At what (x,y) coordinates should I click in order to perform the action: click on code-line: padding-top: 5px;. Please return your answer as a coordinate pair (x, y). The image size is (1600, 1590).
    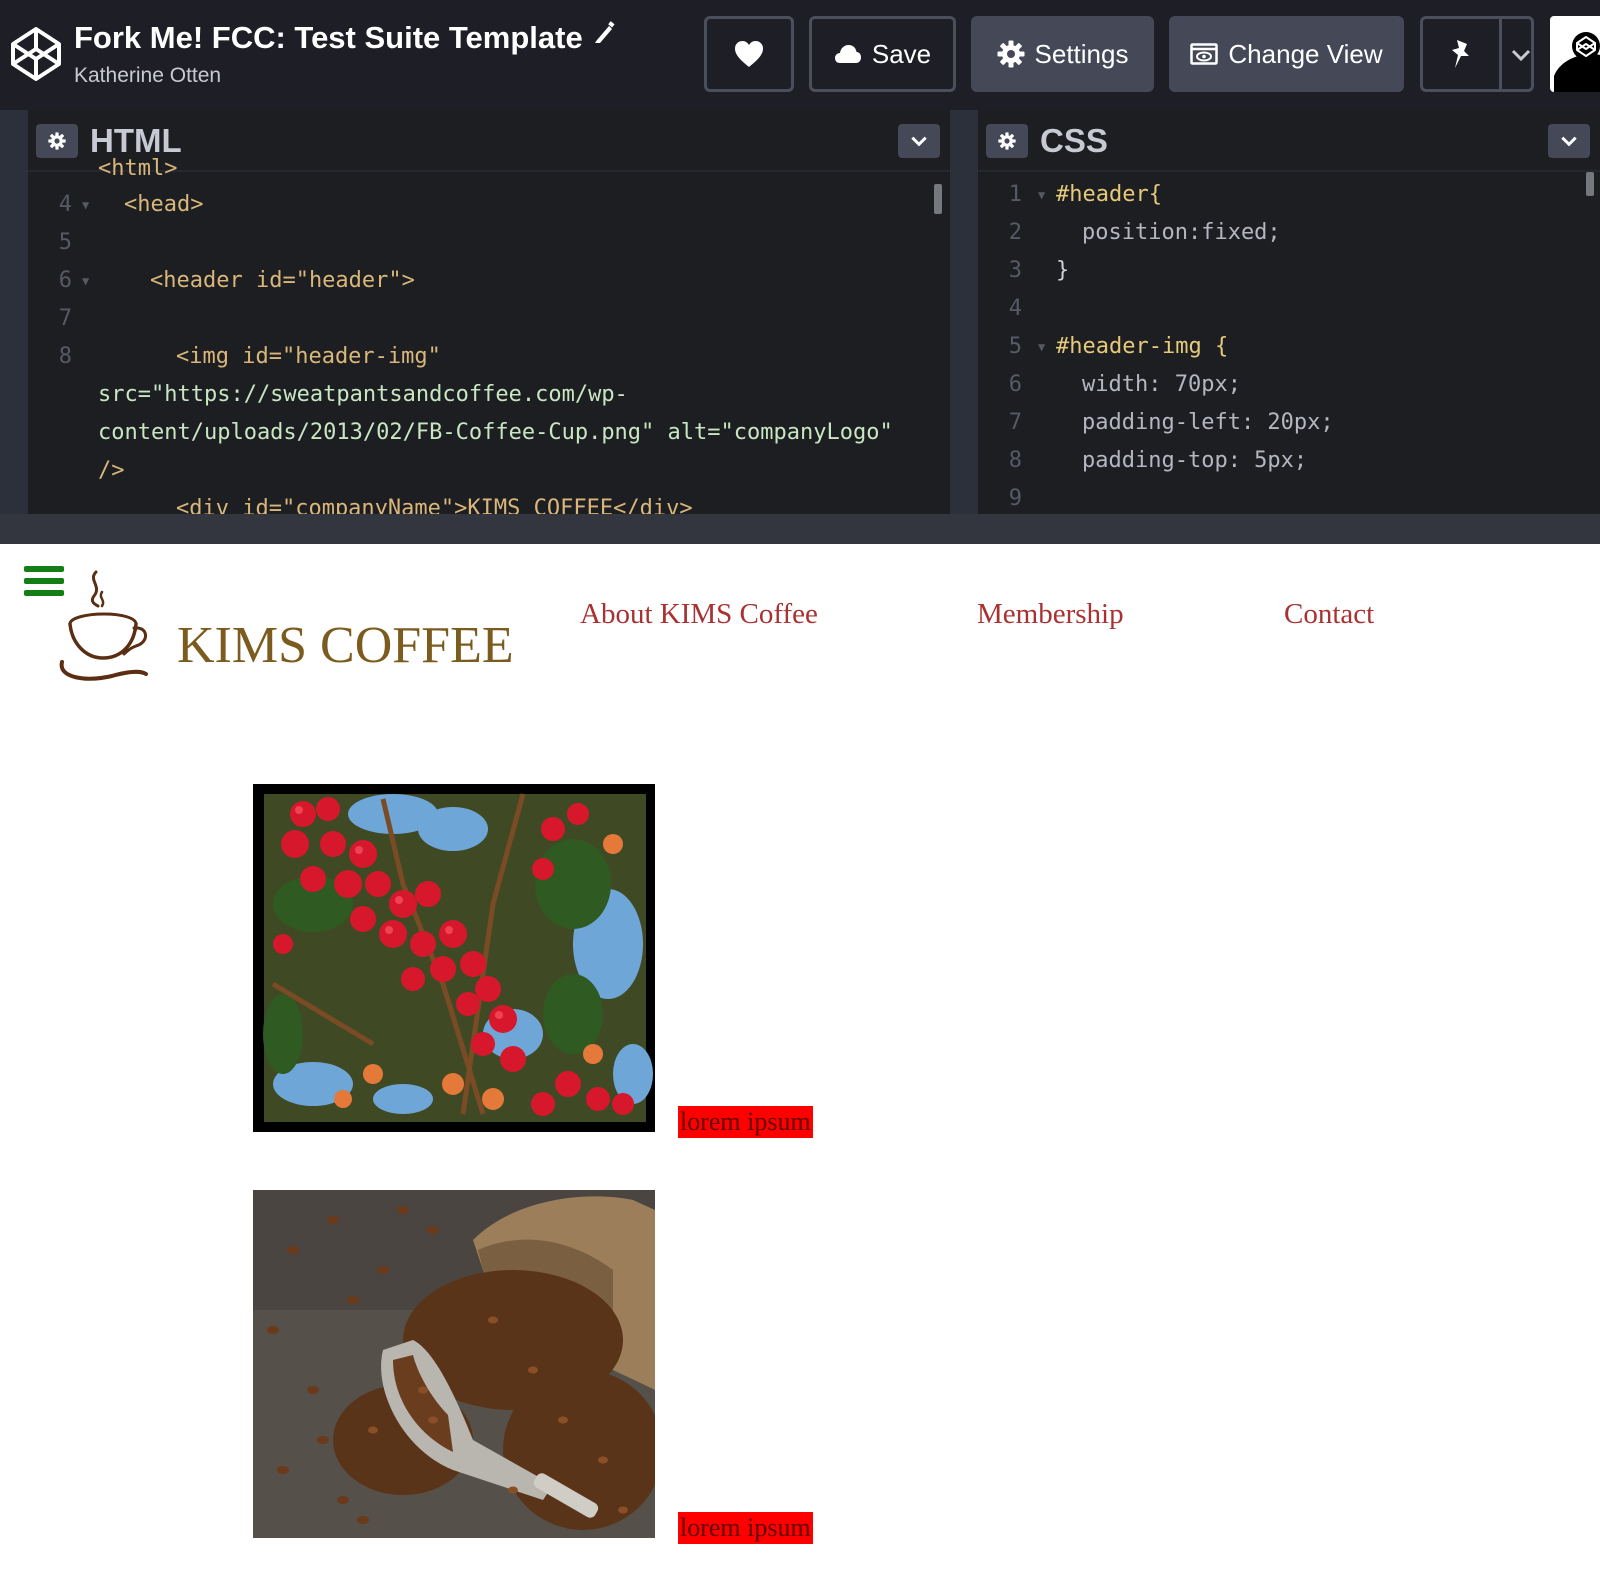
    Looking at the image, I should click on (1195, 460).